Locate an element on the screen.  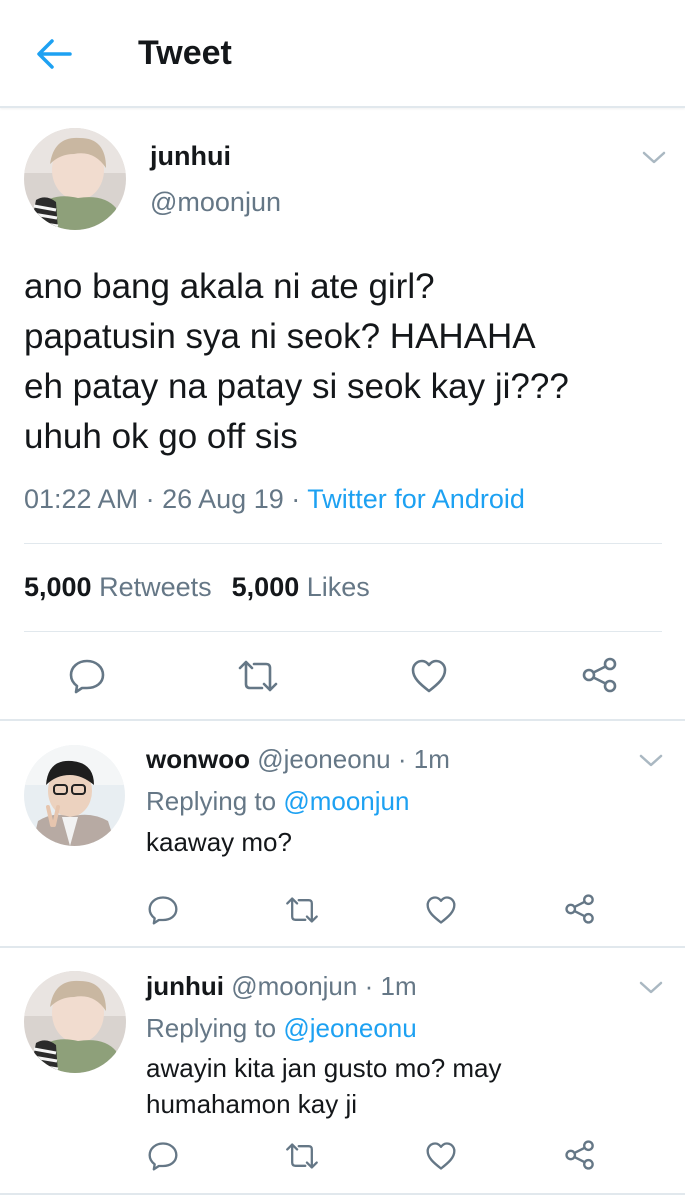
tweet-stats: 5,000 Retweets 5,000 Likes is located at coordinates (197, 587).